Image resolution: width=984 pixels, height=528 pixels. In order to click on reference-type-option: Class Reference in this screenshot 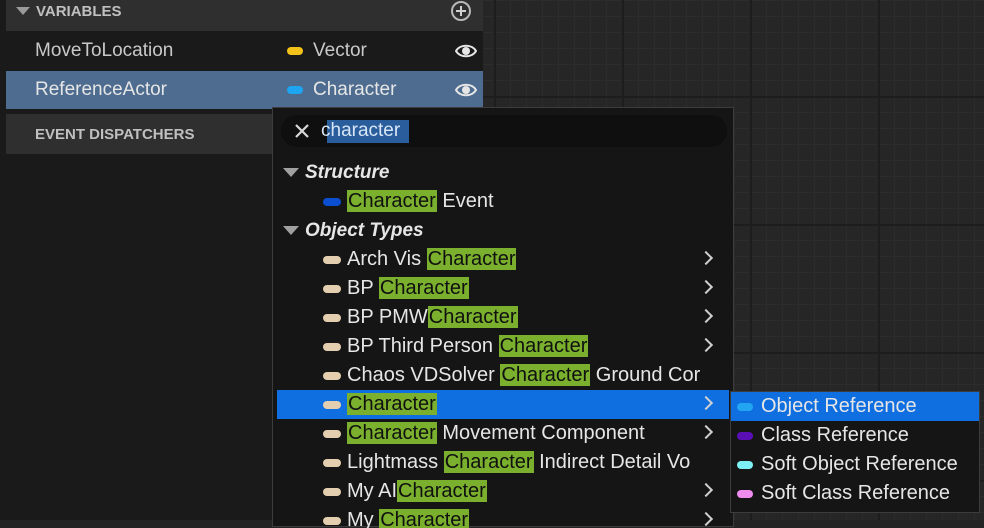, I will do `click(855, 435)`.